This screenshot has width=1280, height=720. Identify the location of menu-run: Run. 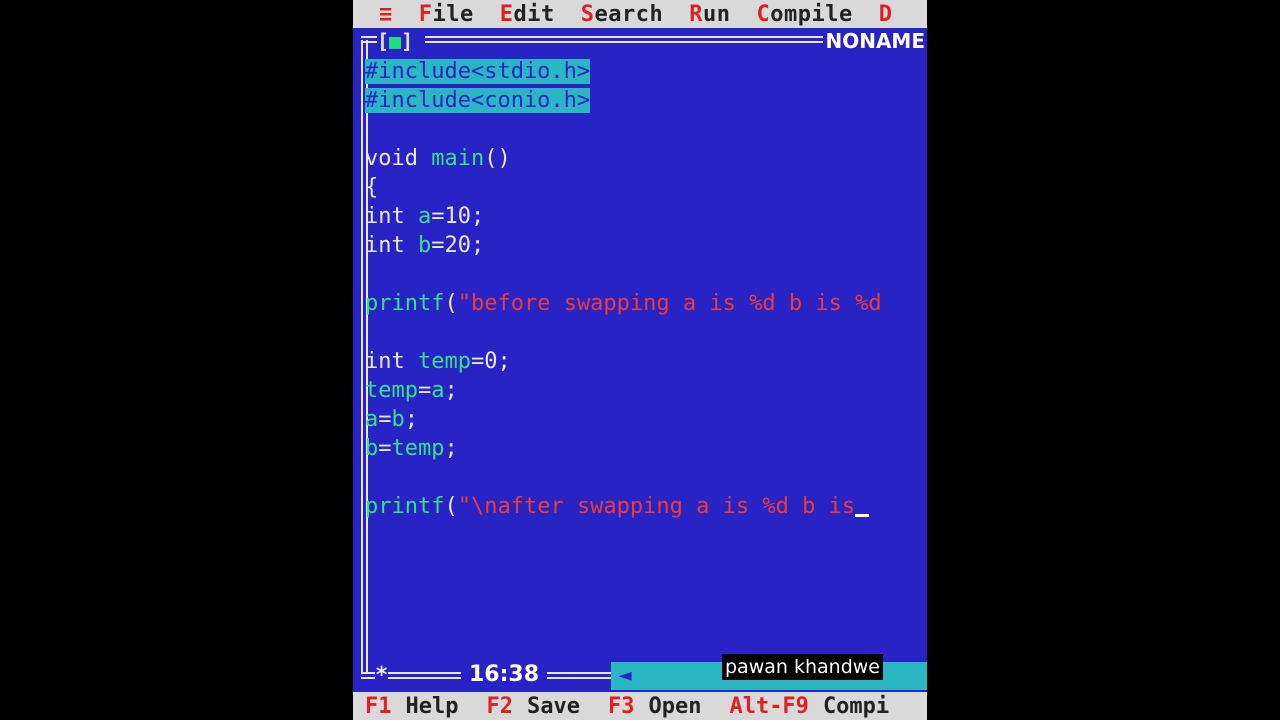
(709, 14).